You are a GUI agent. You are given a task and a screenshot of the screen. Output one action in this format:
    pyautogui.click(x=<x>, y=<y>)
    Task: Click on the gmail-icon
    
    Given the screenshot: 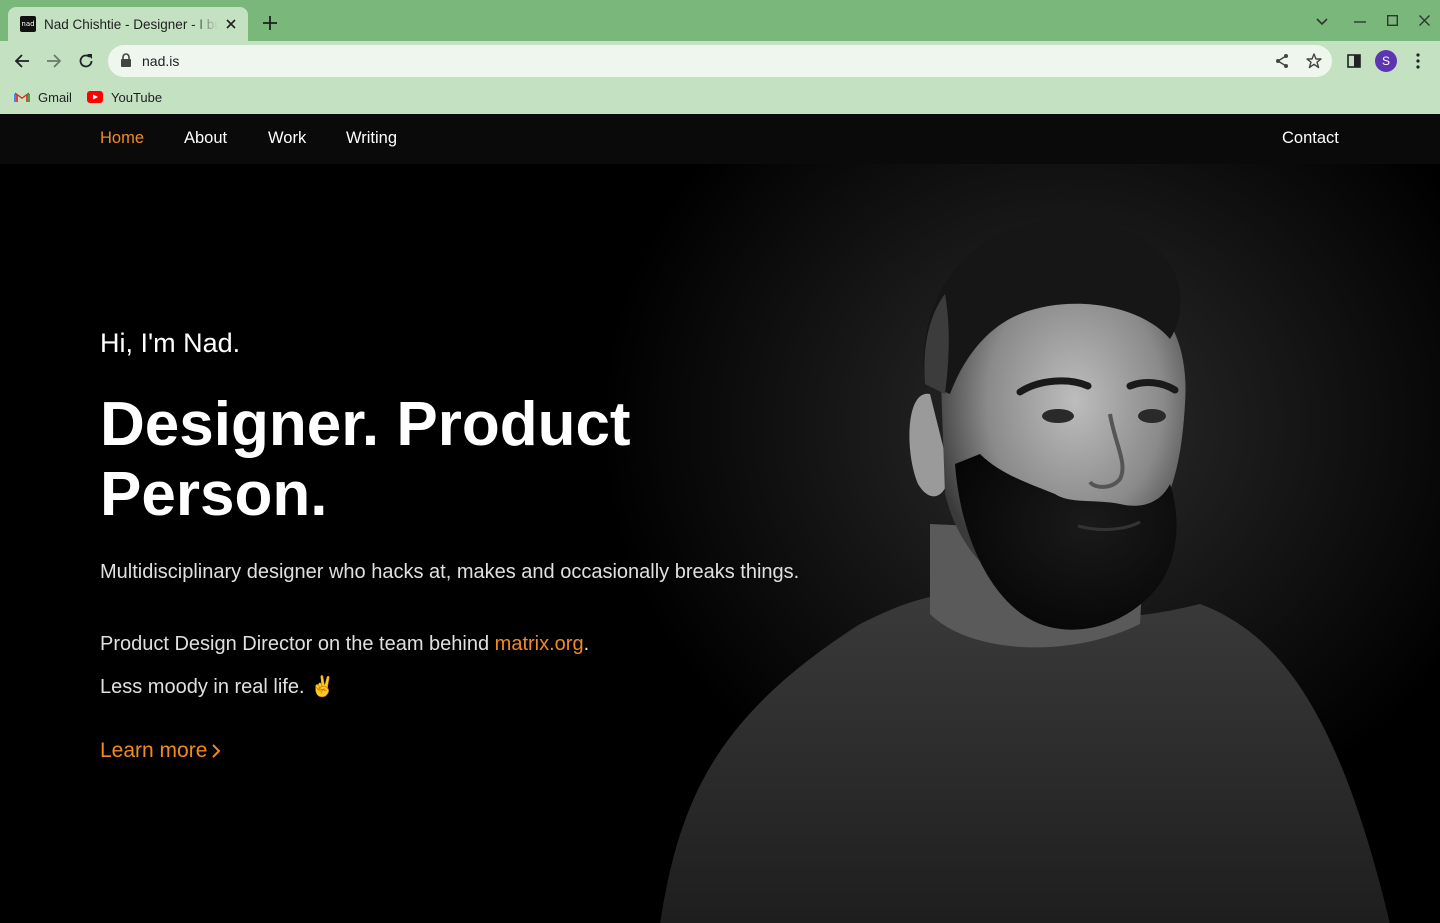 What is the action you would take?
    pyautogui.click(x=22, y=97)
    